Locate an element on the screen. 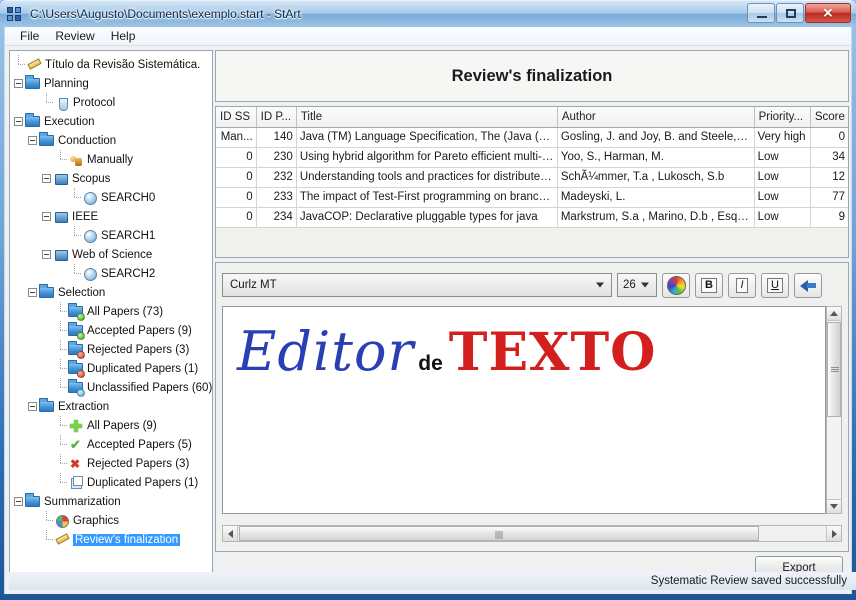  editor-horizontal-scrollbar is located at coordinates (532, 533).